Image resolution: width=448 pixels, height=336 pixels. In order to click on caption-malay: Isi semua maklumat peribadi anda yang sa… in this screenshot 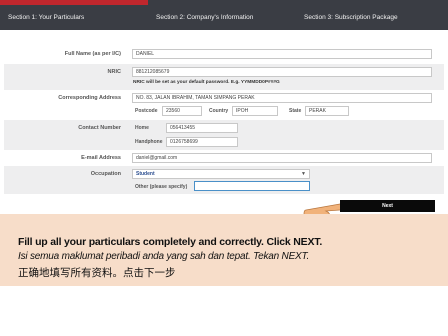, I will do `click(164, 256)`.